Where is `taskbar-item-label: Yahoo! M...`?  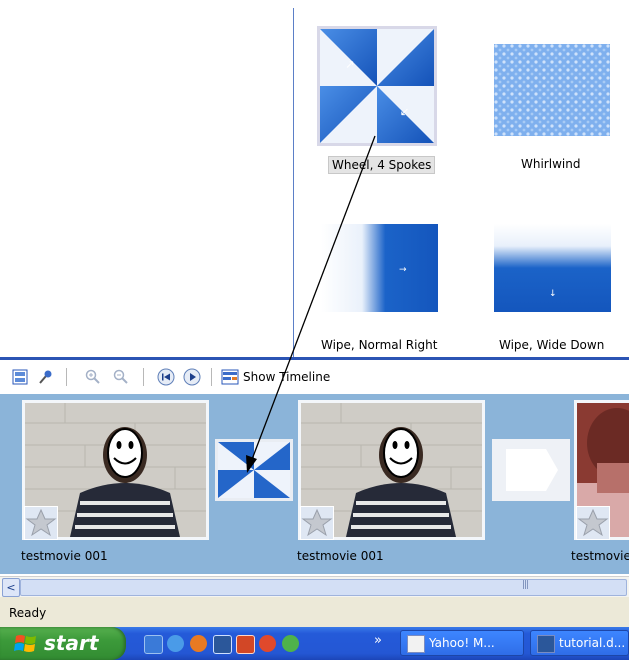 taskbar-item-label: Yahoo! M... is located at coordinates (462, 643).